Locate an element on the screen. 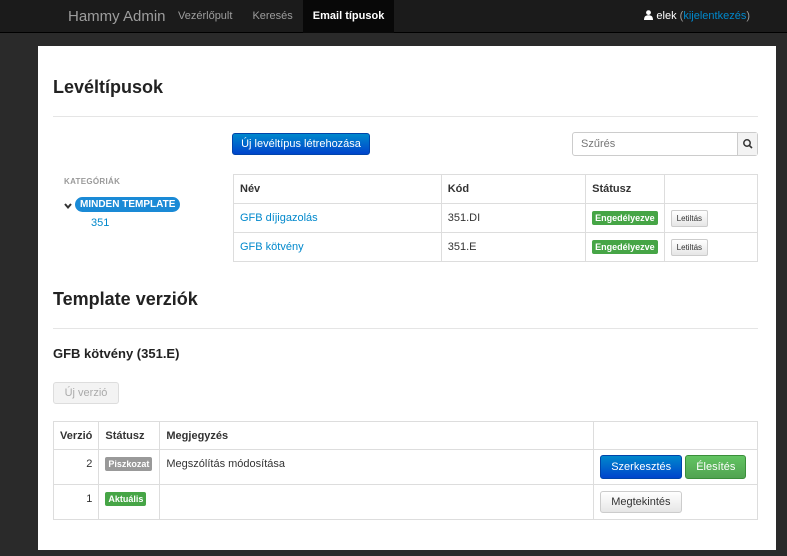 Image resolution: width=787 pixels, height=556 pixels. nav-item-email-types: Email típusok is located at coordinates (348, 16).